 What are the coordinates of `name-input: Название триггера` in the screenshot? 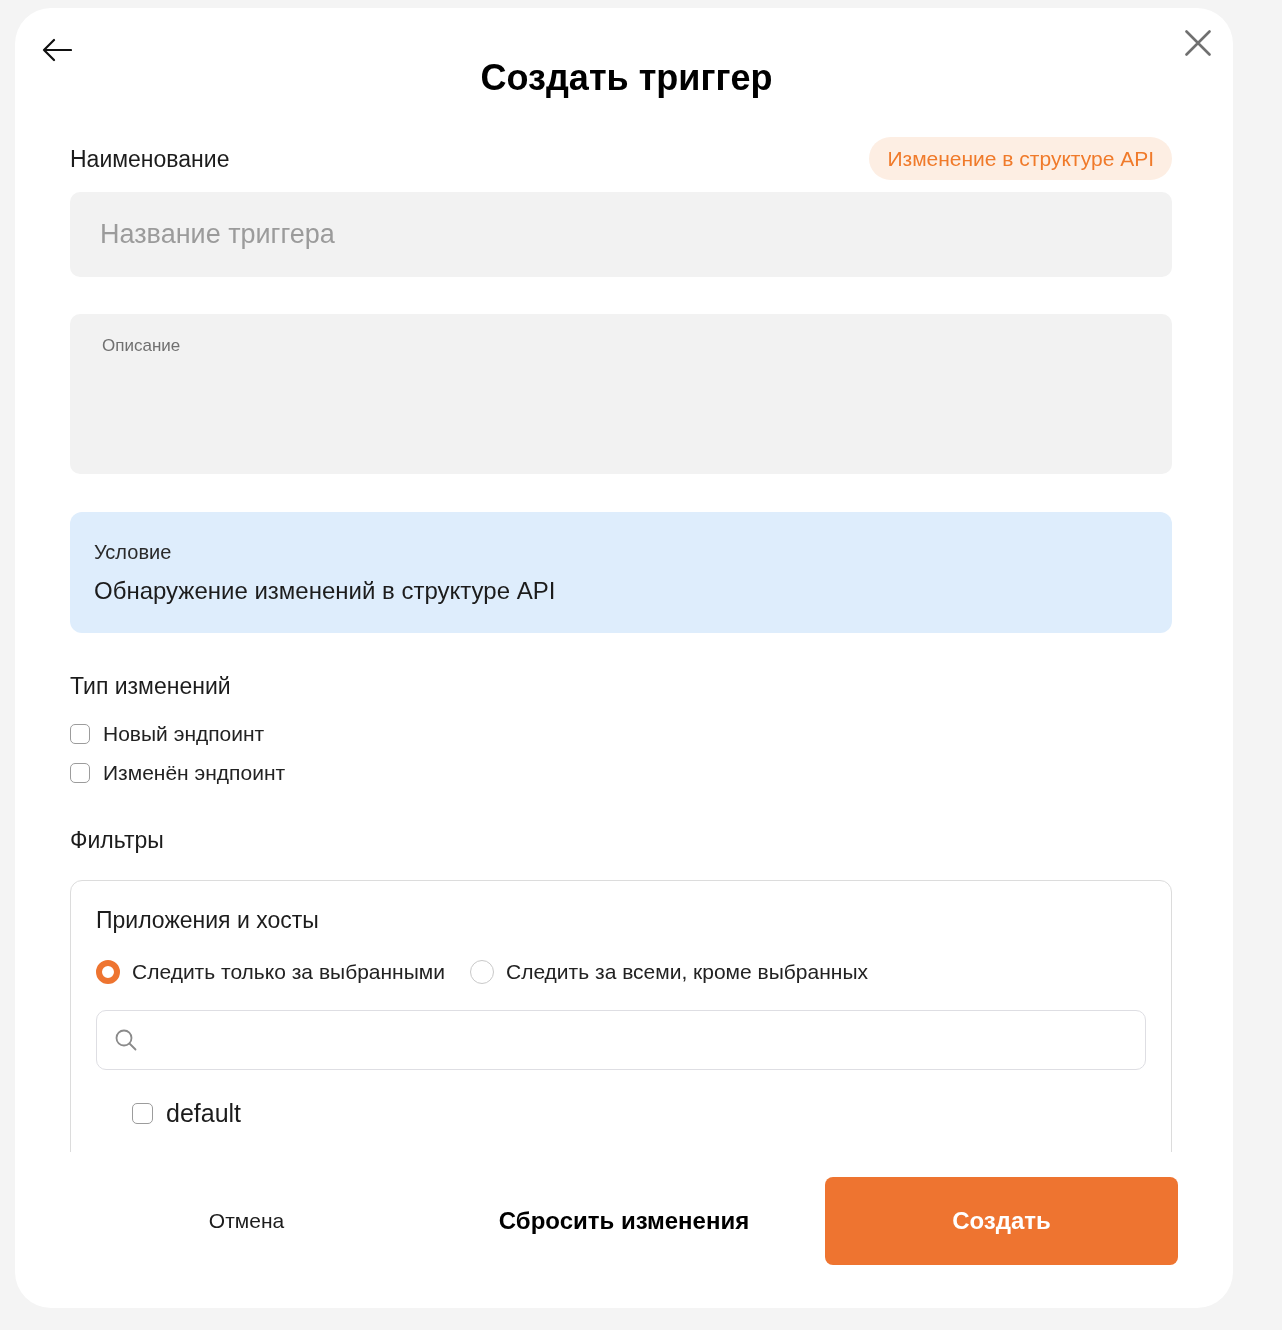 It's located at (621, 234).